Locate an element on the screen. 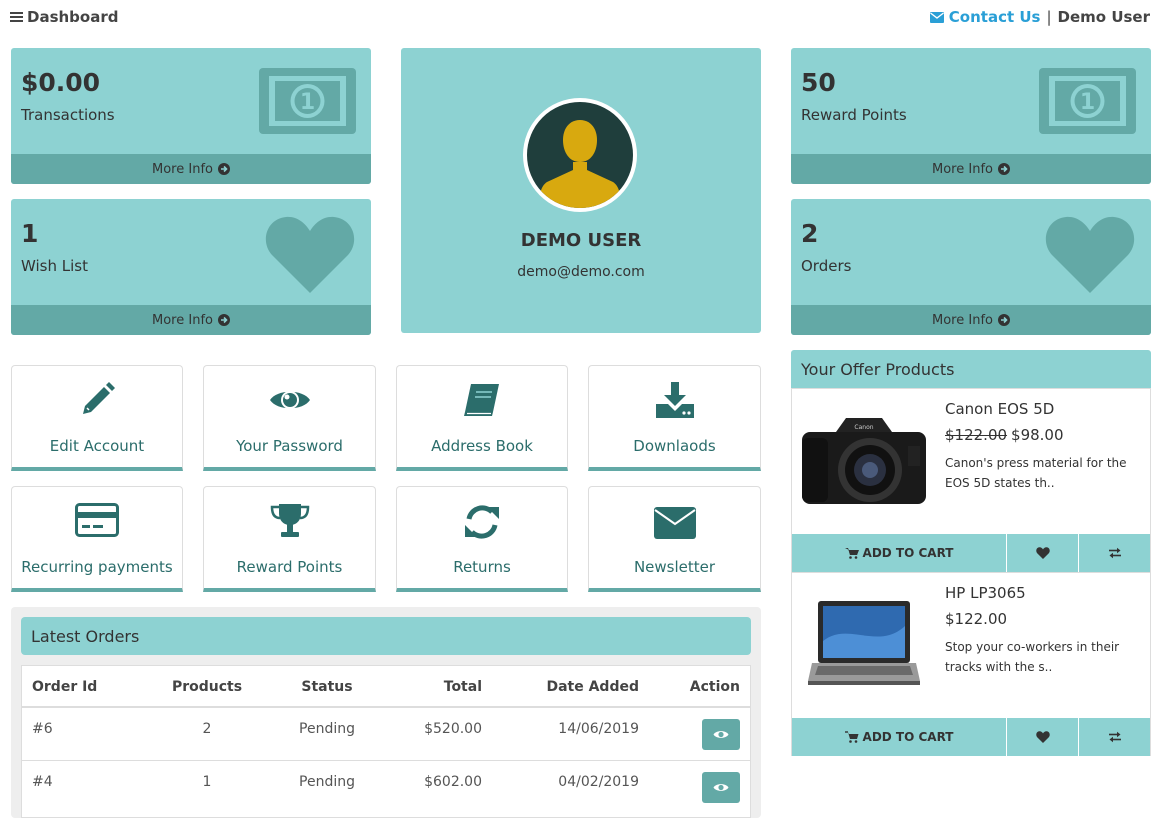  book-icon is located at coordinates (481, 400).